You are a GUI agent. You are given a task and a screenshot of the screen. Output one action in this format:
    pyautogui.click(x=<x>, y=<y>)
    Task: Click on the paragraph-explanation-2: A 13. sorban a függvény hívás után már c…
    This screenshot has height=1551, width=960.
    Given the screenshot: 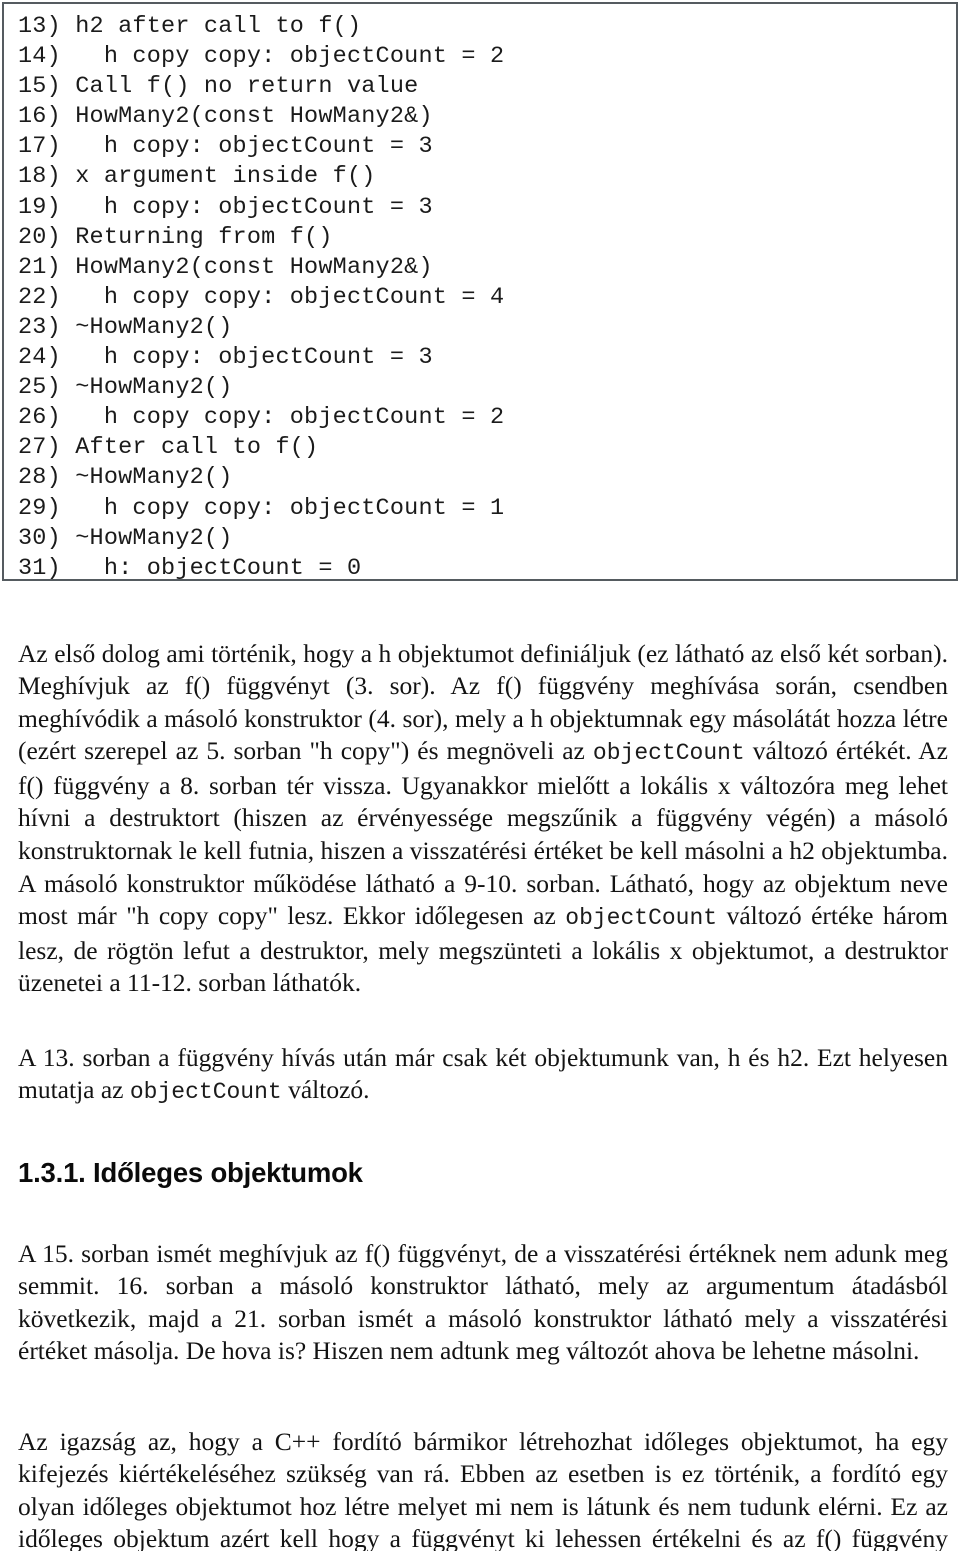 What is the action you would take?
    pyautogui.click(x=483, y=1075)
    